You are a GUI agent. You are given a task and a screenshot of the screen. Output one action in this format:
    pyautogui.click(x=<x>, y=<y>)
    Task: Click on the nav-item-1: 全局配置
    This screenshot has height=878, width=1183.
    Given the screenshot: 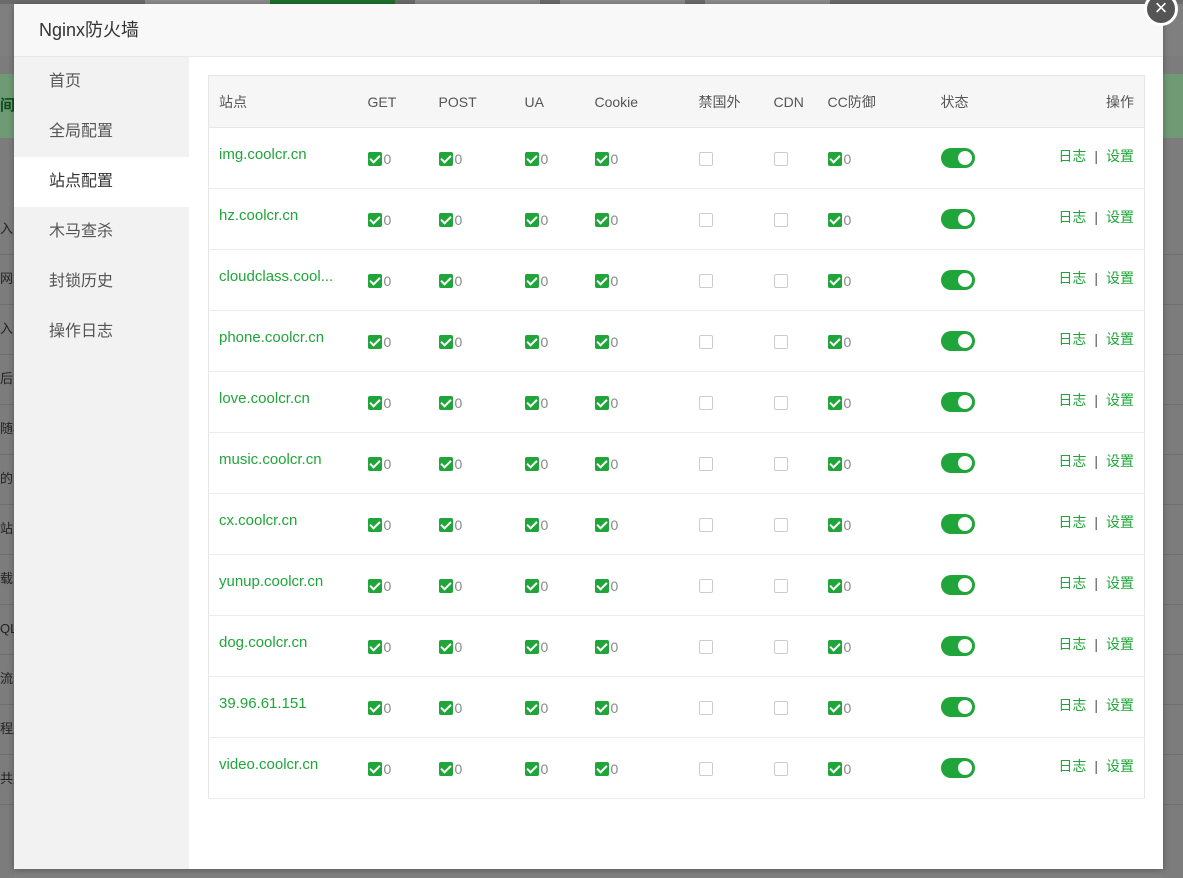 What is the action you would take?
    pyautogui.click(x=101, y=132)
    